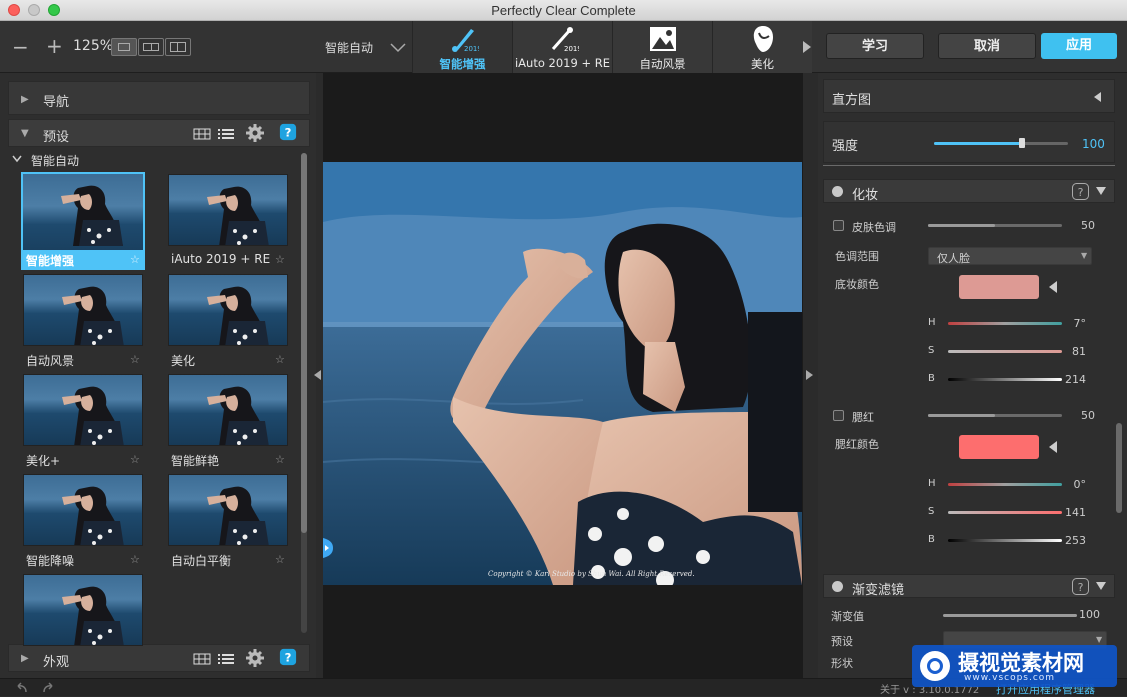  I want to click on cancel-button: 取消, so click(987, 46).